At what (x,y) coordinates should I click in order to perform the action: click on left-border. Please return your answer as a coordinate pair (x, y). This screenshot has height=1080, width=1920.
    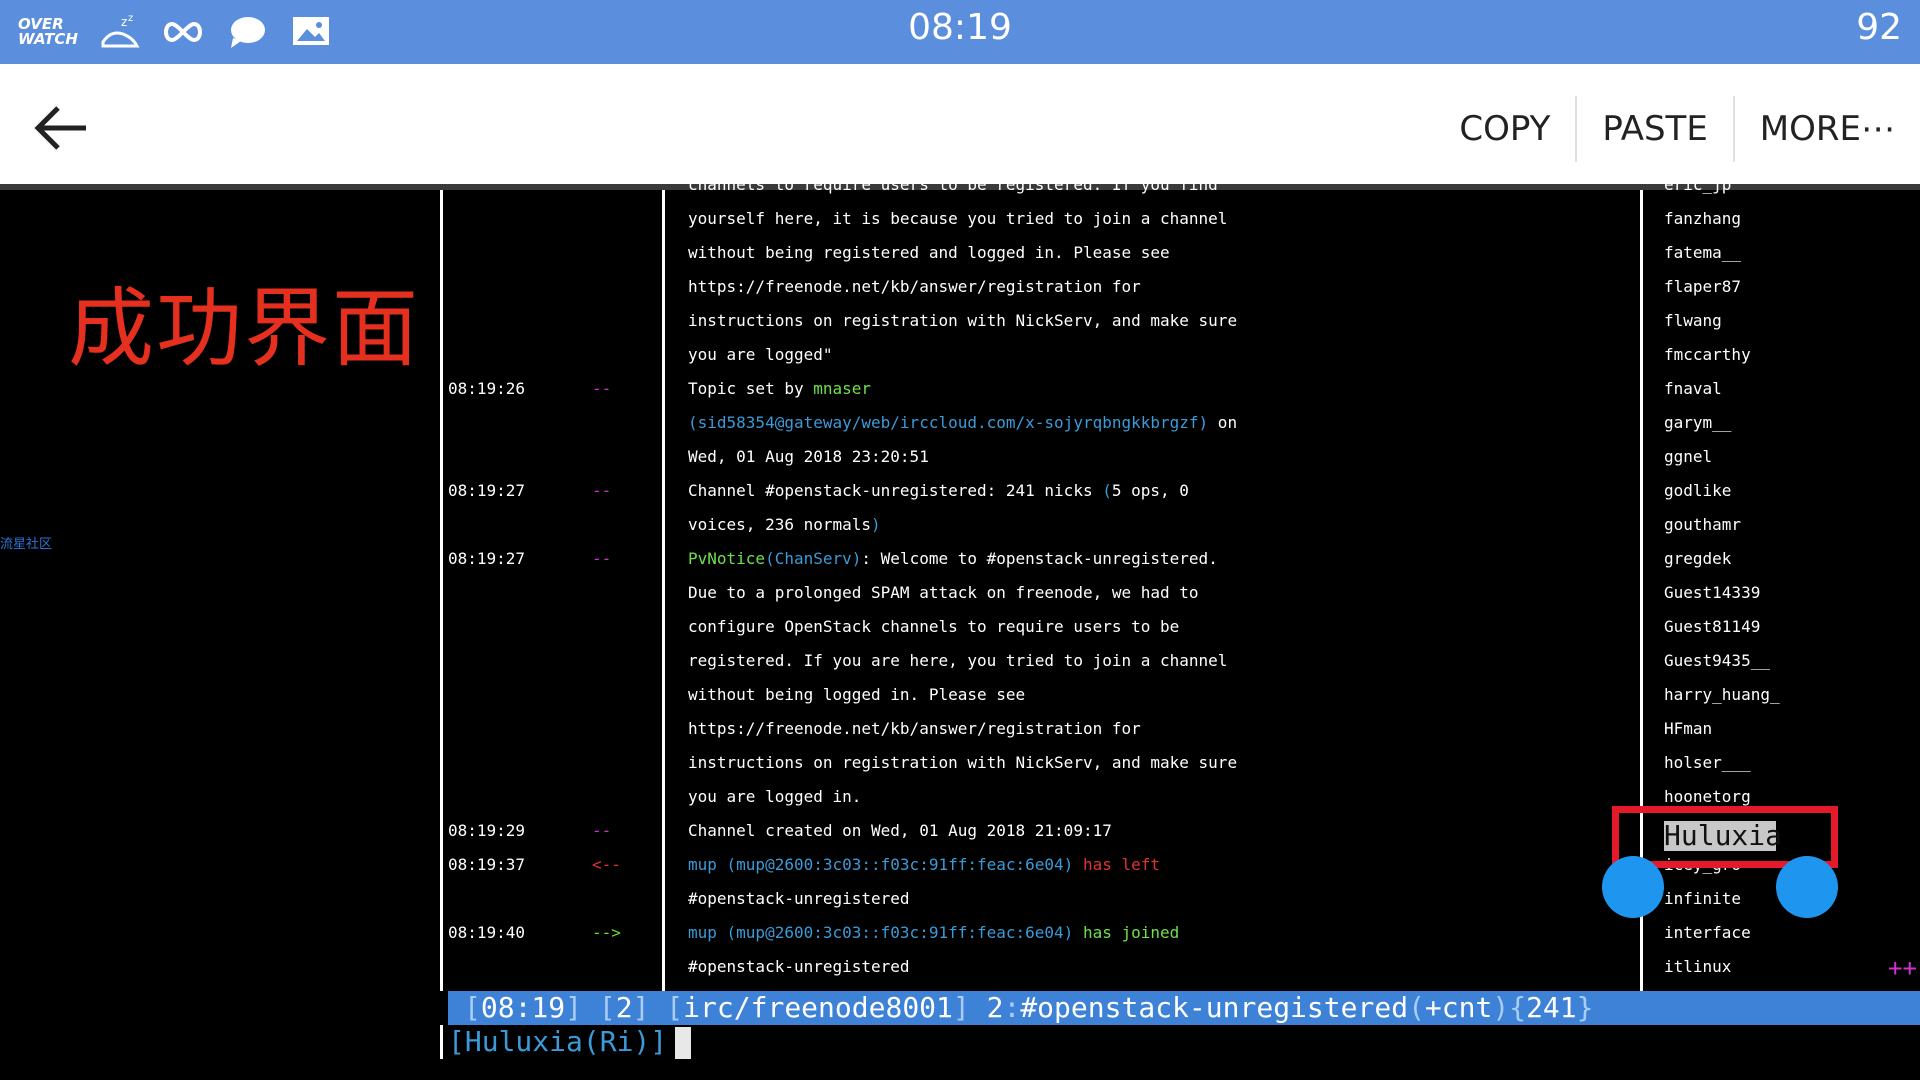
    Looking at the image, I should click on (441, 590).